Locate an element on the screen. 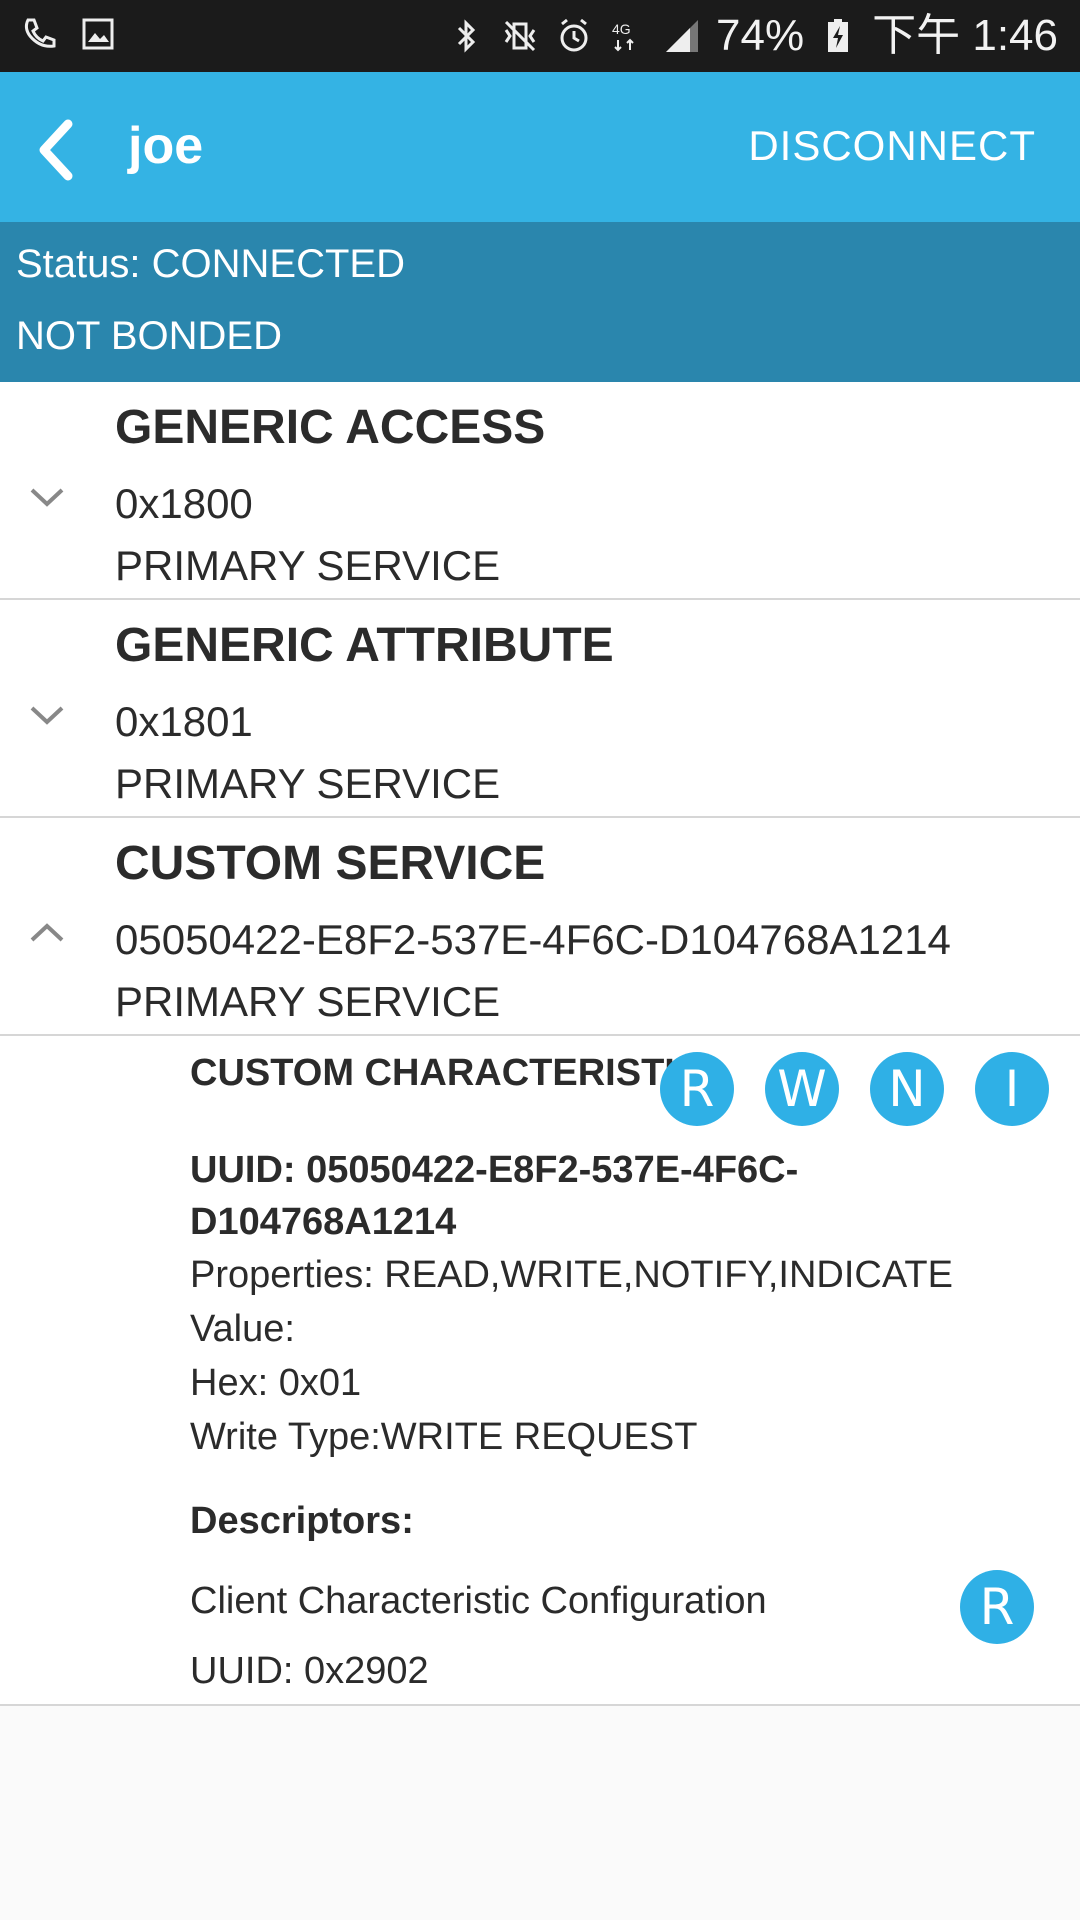  characteristic-hex-value: Hex: 0x01 is located at coordinates (276, 1383).